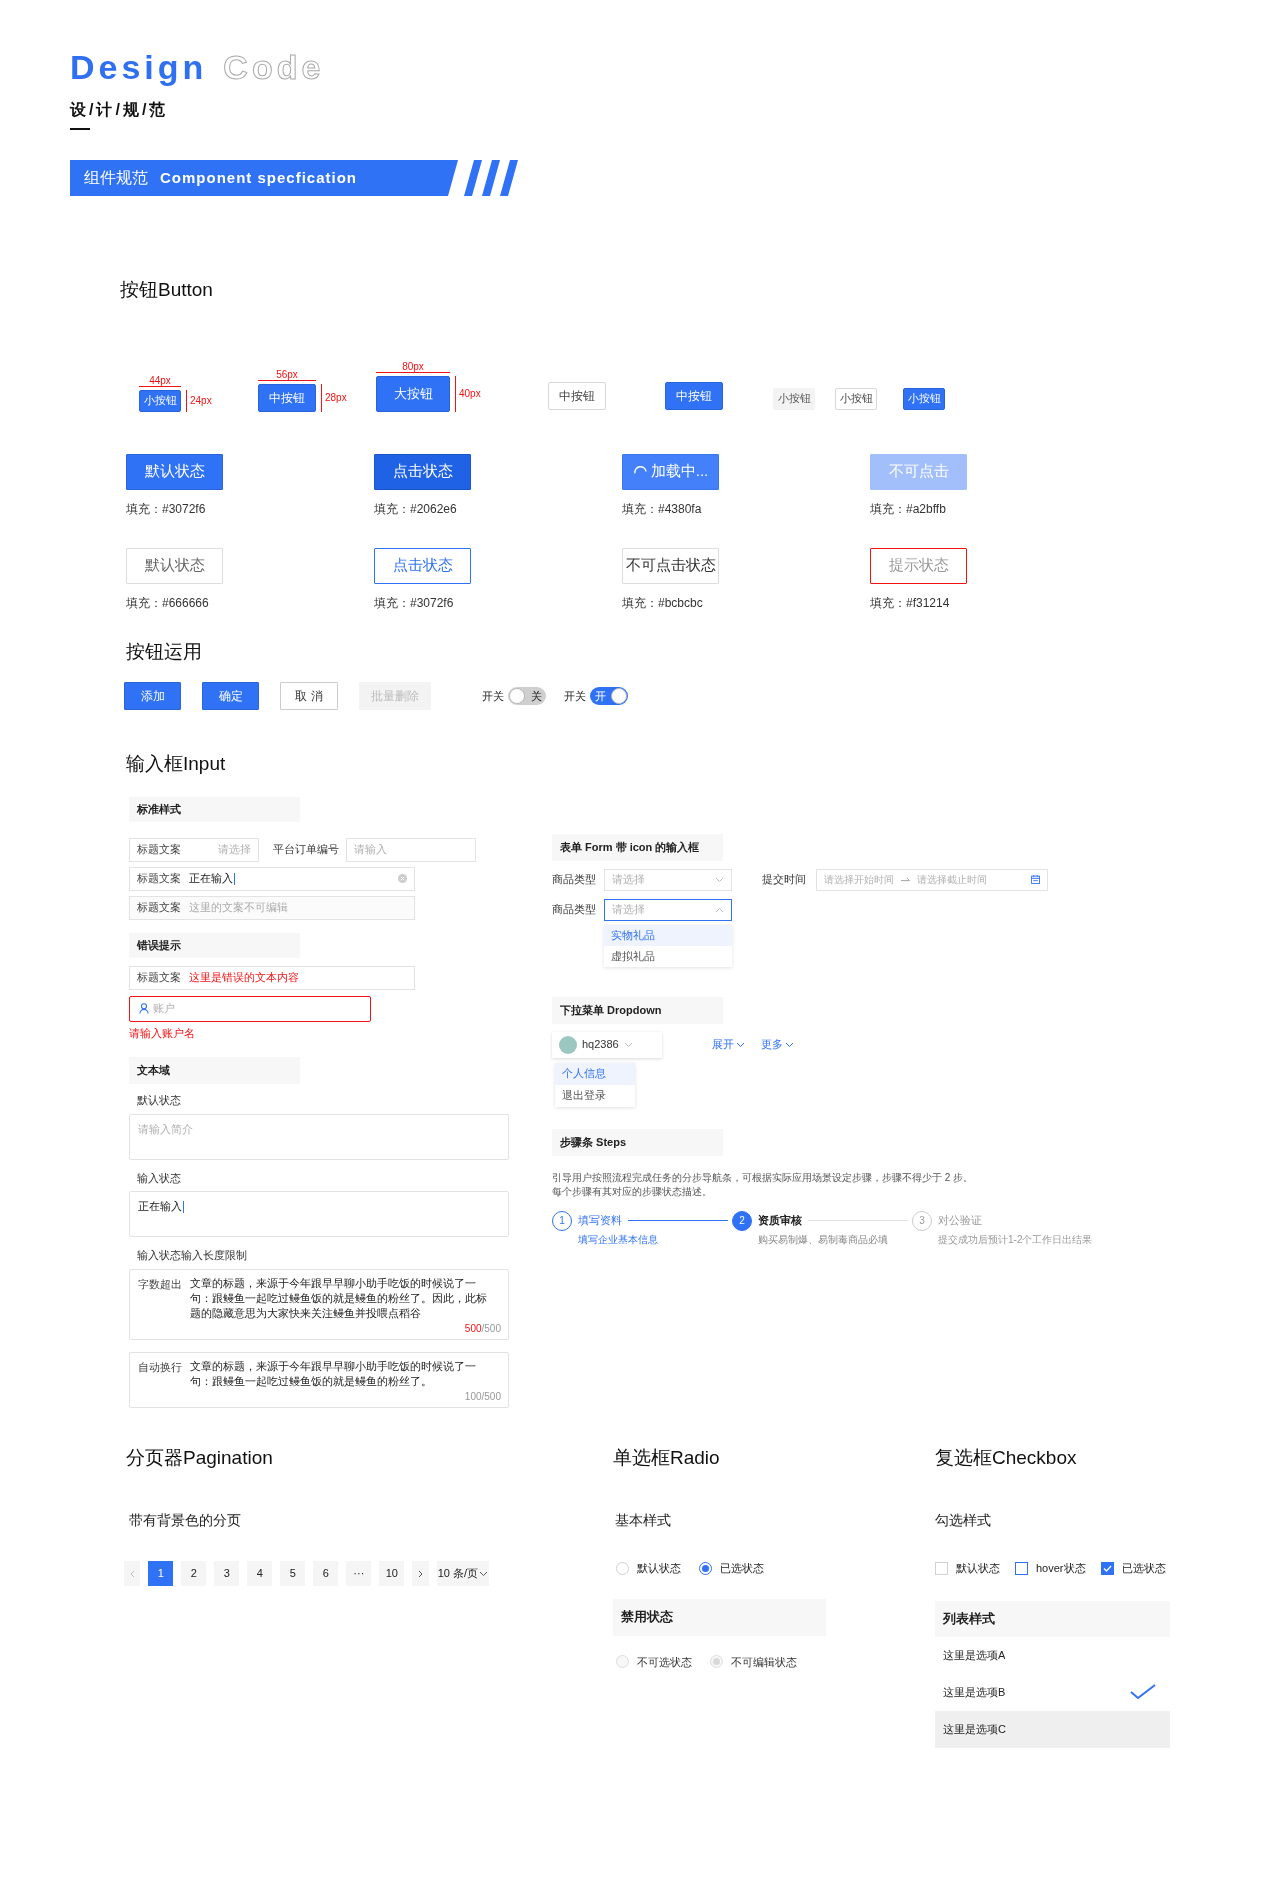 The image size is (1280, 1883). I want to click on menu-item: 退出登录, so click(595, 1095).